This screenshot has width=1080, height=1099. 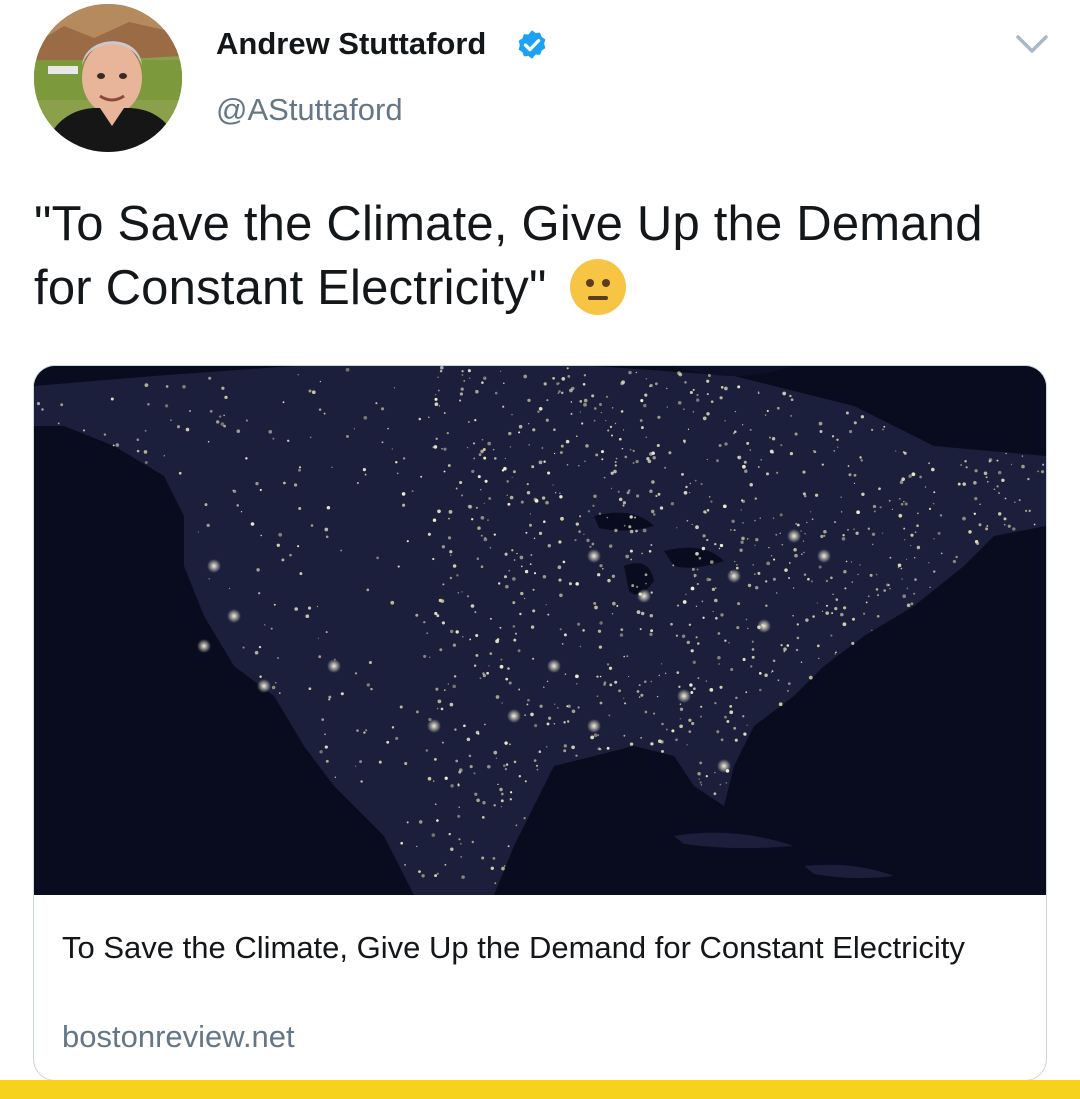 I want to click on chevron-down-icon, so click(x=1032, y=44).